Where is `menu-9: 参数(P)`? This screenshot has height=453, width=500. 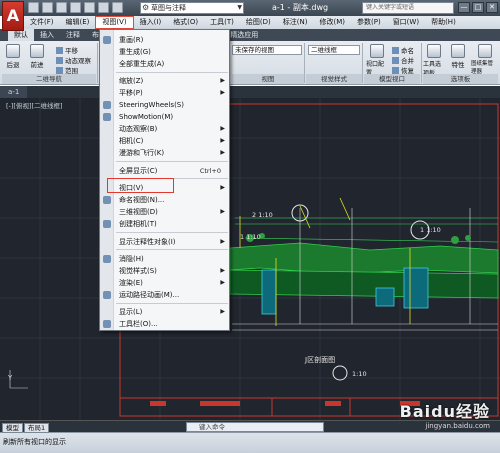 menu-9: 参数(P) is located at coordinates (369, 22).